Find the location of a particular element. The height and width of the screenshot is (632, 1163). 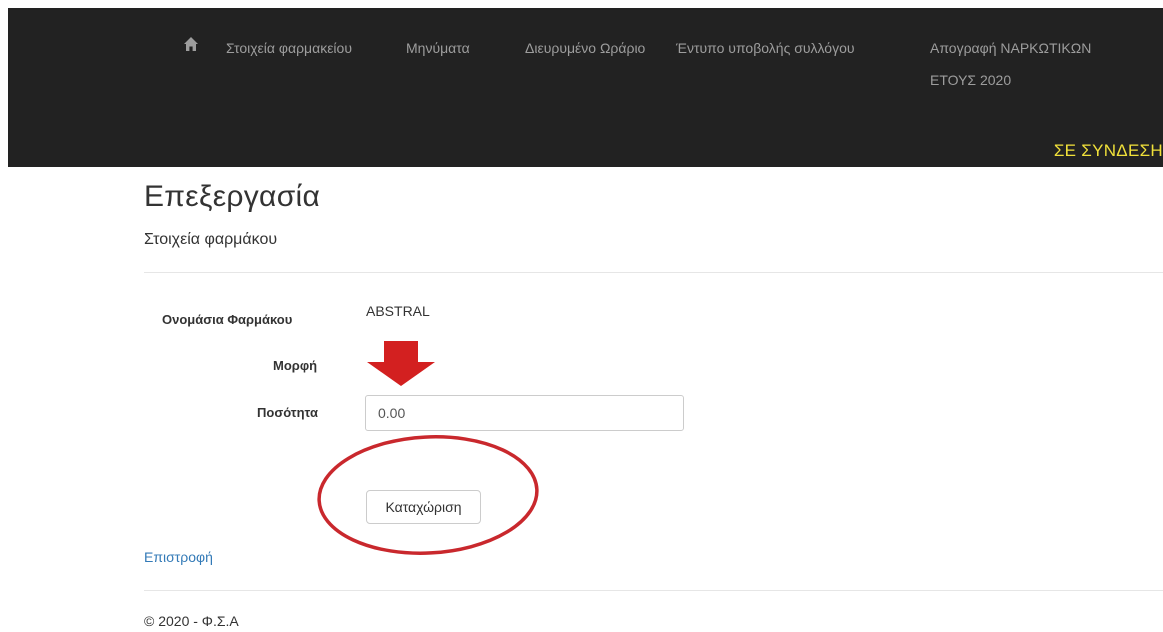

quantity-input is located at coordinates (524, 413).